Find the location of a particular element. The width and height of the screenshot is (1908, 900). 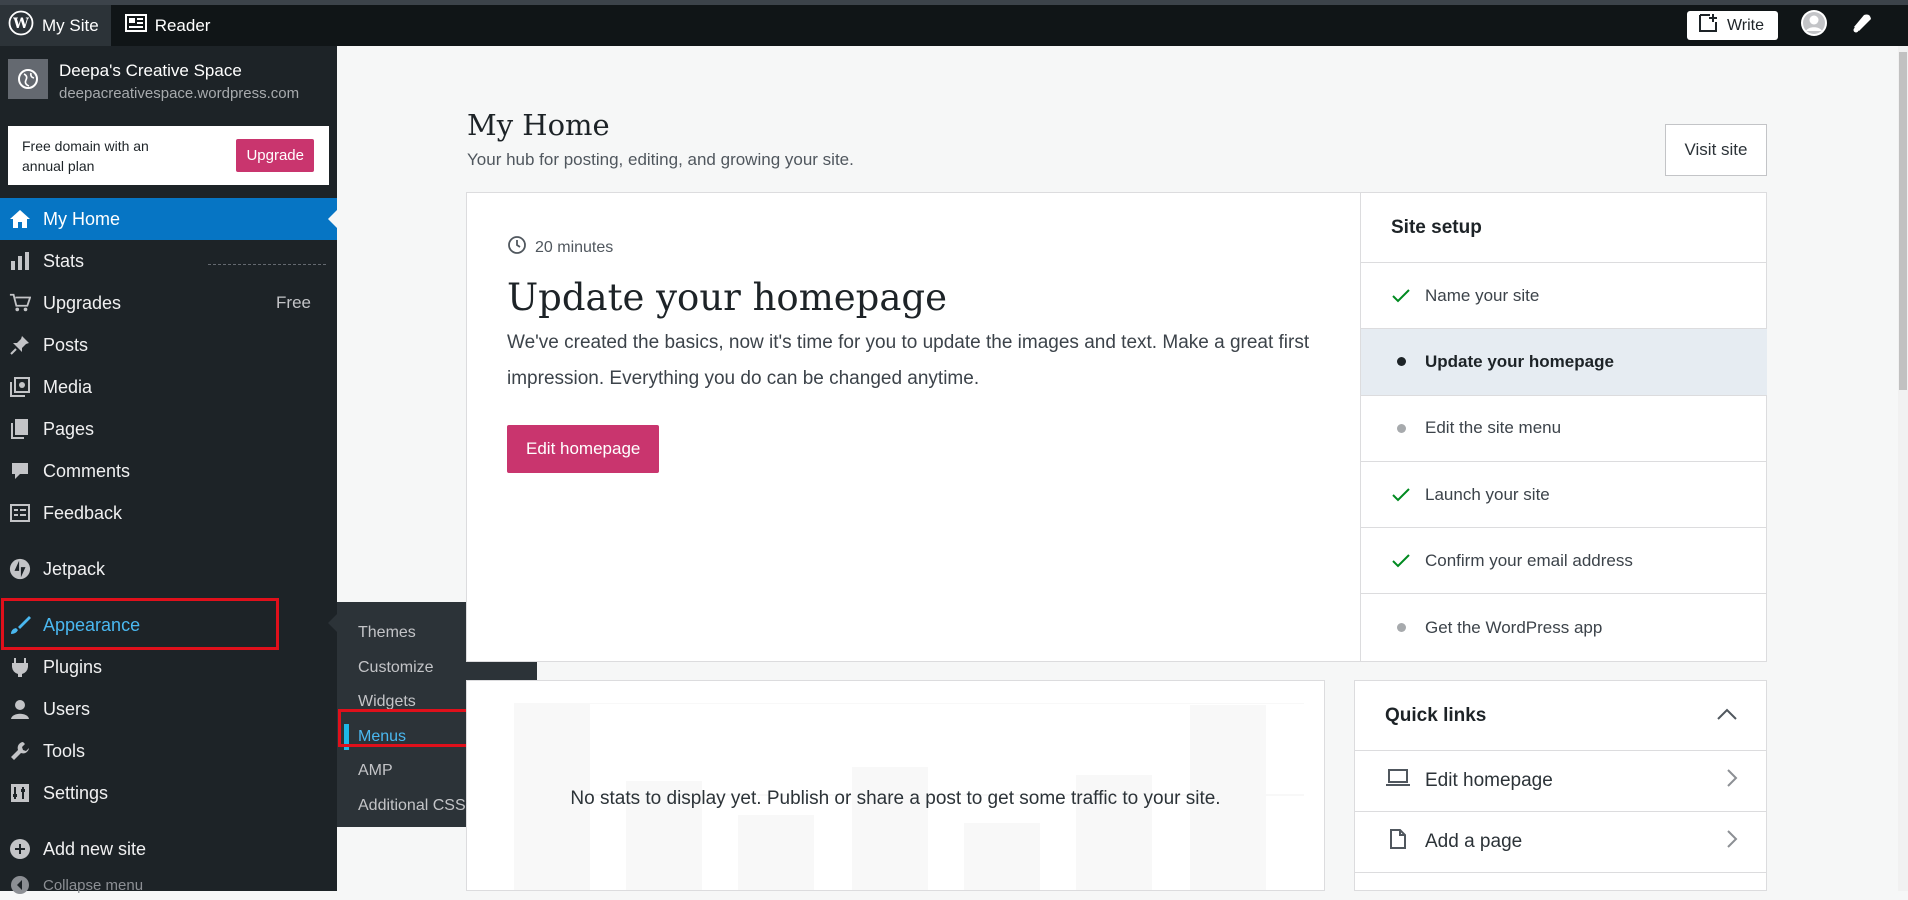

sidebar-item-my-home: My Home is located at coordinates (168, 219).